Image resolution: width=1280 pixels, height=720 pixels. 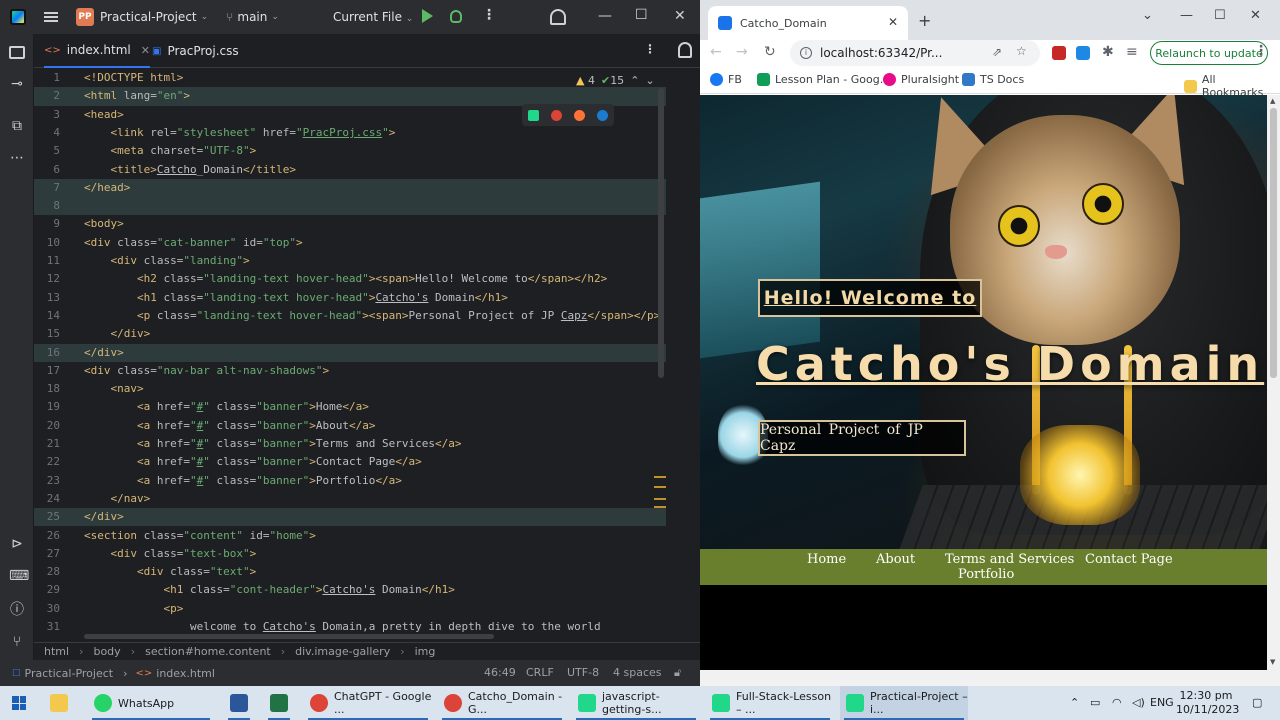 What do you see at coordinates (17, 126) in the screenshot?
I see `structure-icon: ⧉` at bounding box center [17, 126].